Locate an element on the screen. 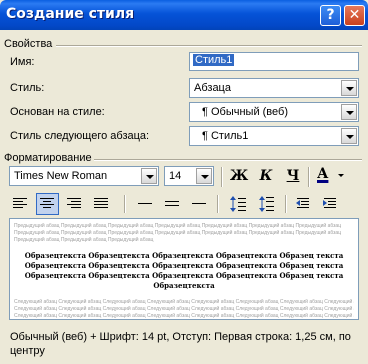 The image size is (368, 364). next-style-label: Стиль следующего абзаца: is located at coordinates (80, 136).